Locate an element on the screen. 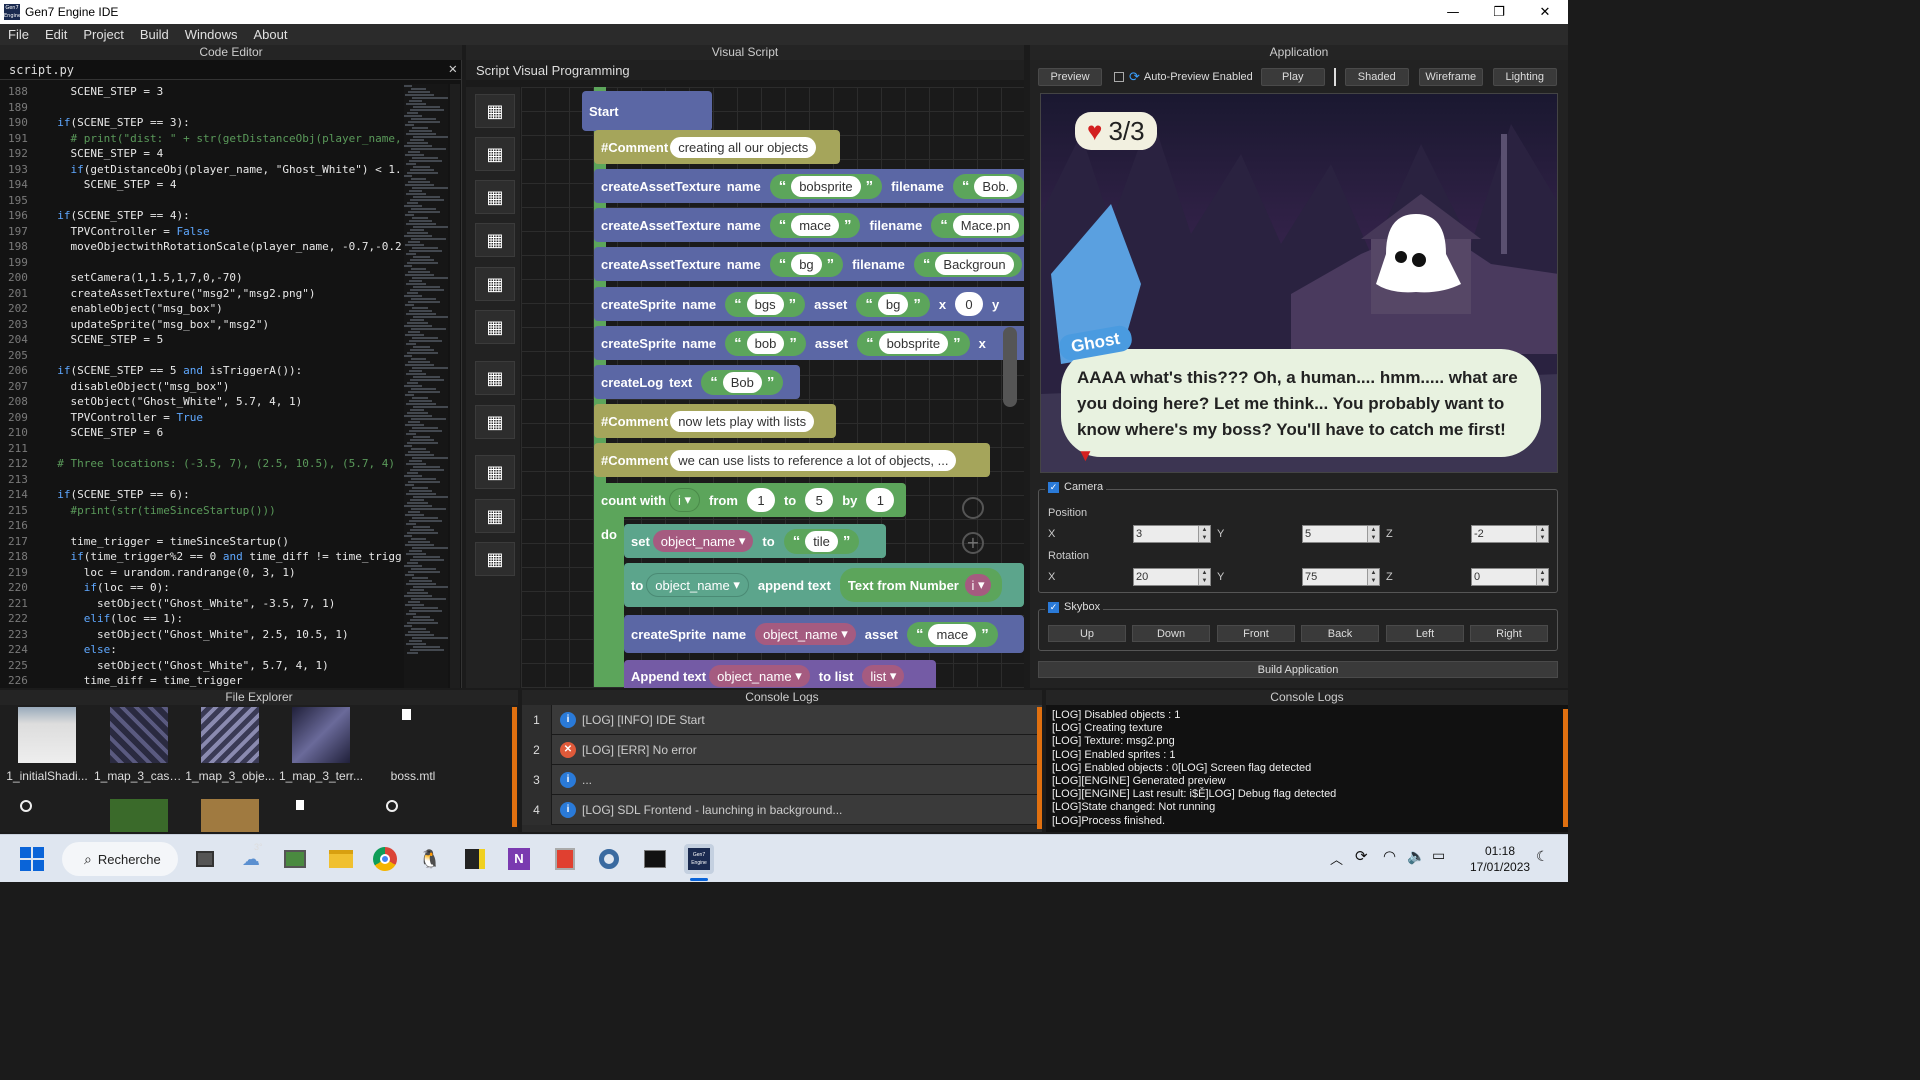 This screenshot has width=1920, height=1080. position-x-input: 3 ▲ ▼ is located at coordinates (1172, 534).